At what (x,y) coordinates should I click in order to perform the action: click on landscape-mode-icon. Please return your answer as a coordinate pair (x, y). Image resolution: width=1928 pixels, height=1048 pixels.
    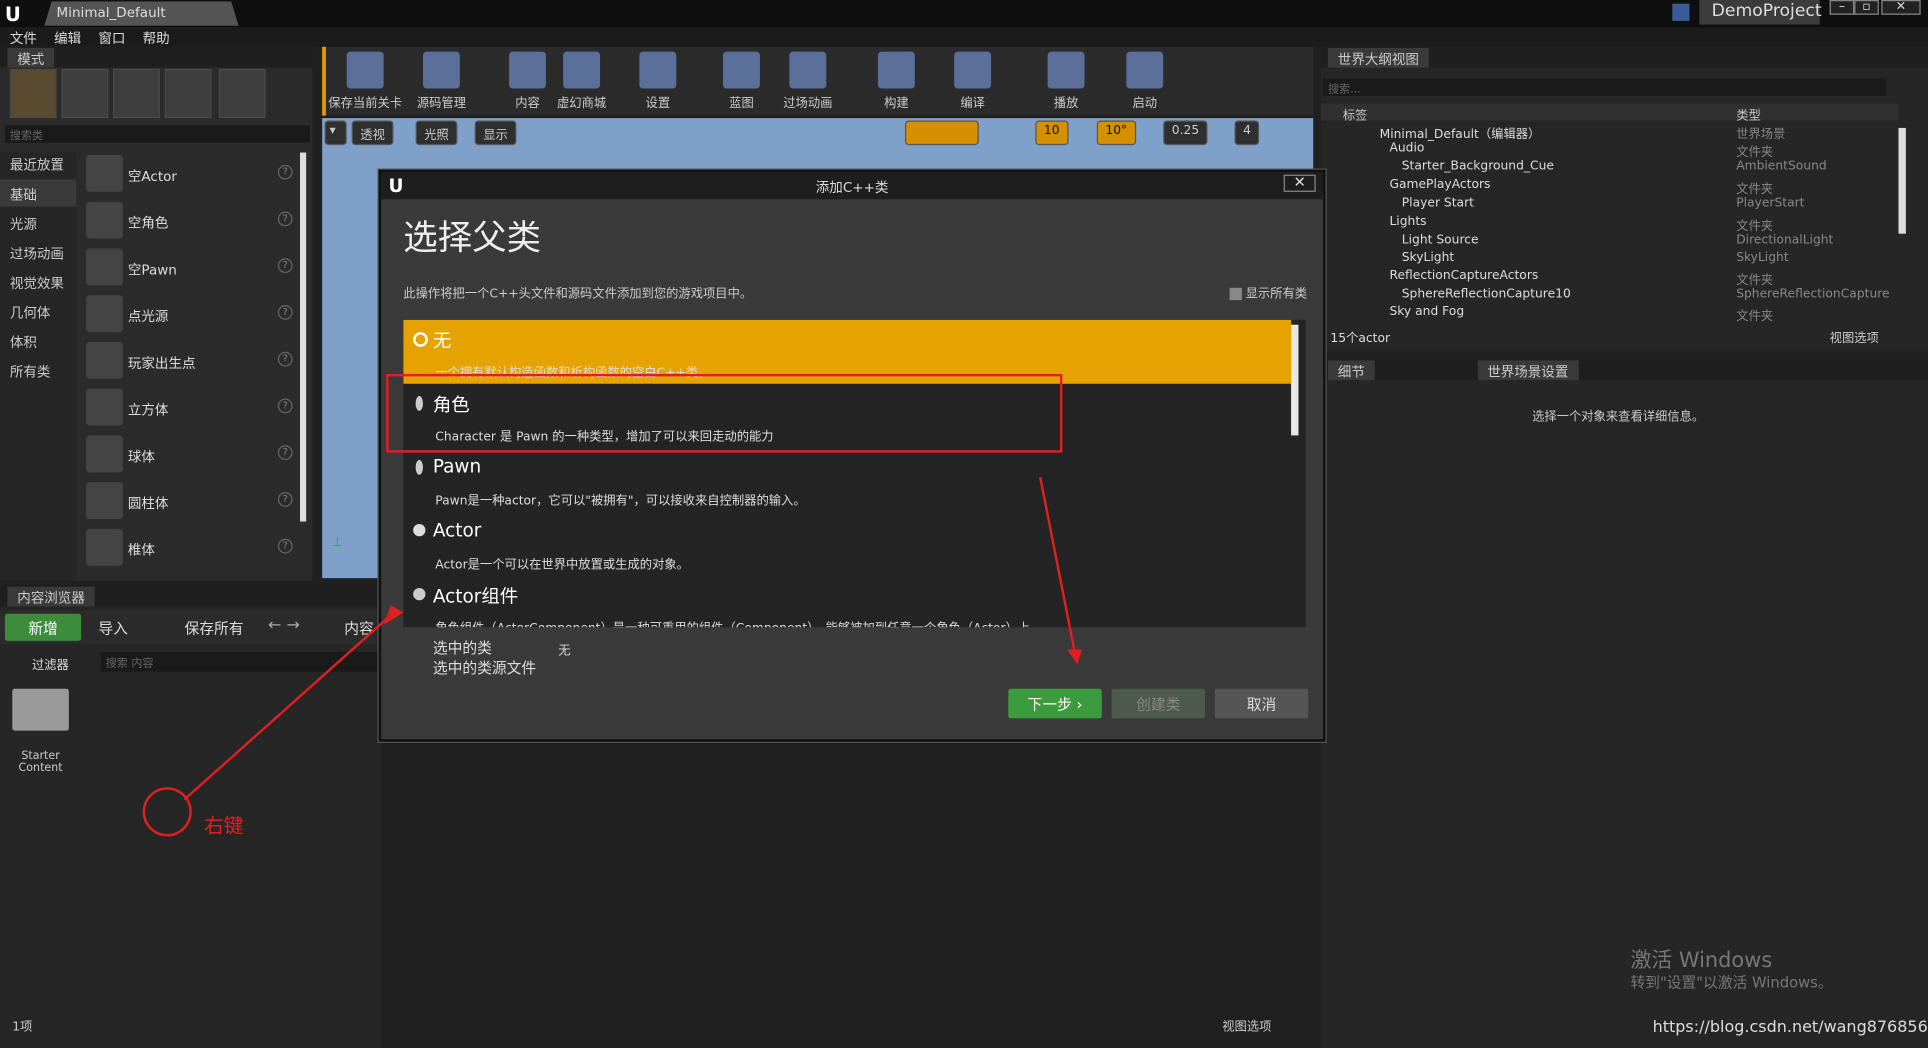
    Looking at the image, I should click on (136, 93).